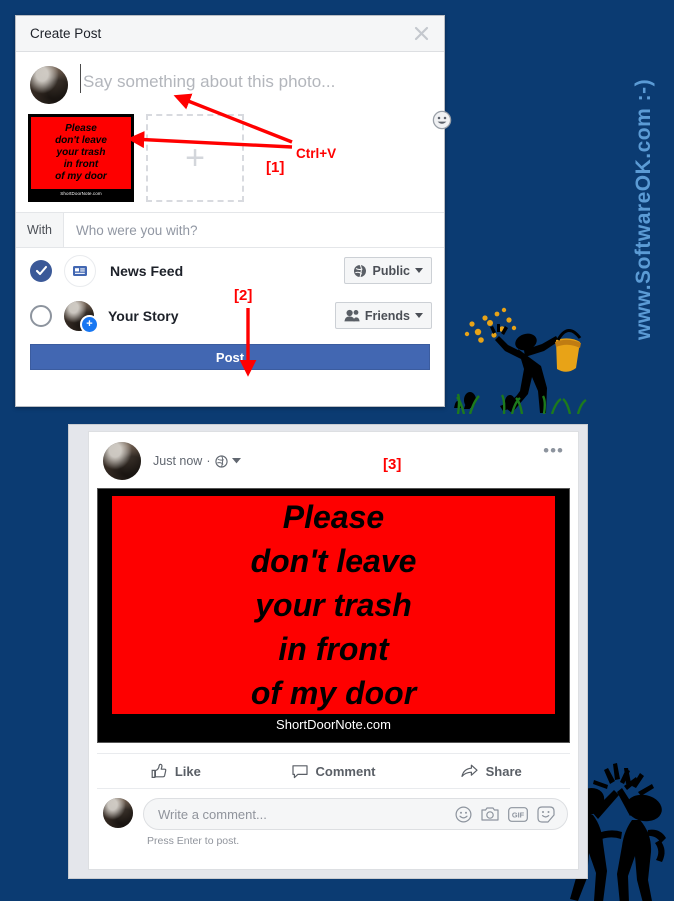 This screenshot has height=901, width=674. I want to click on friends-icon, so click(352, 315).